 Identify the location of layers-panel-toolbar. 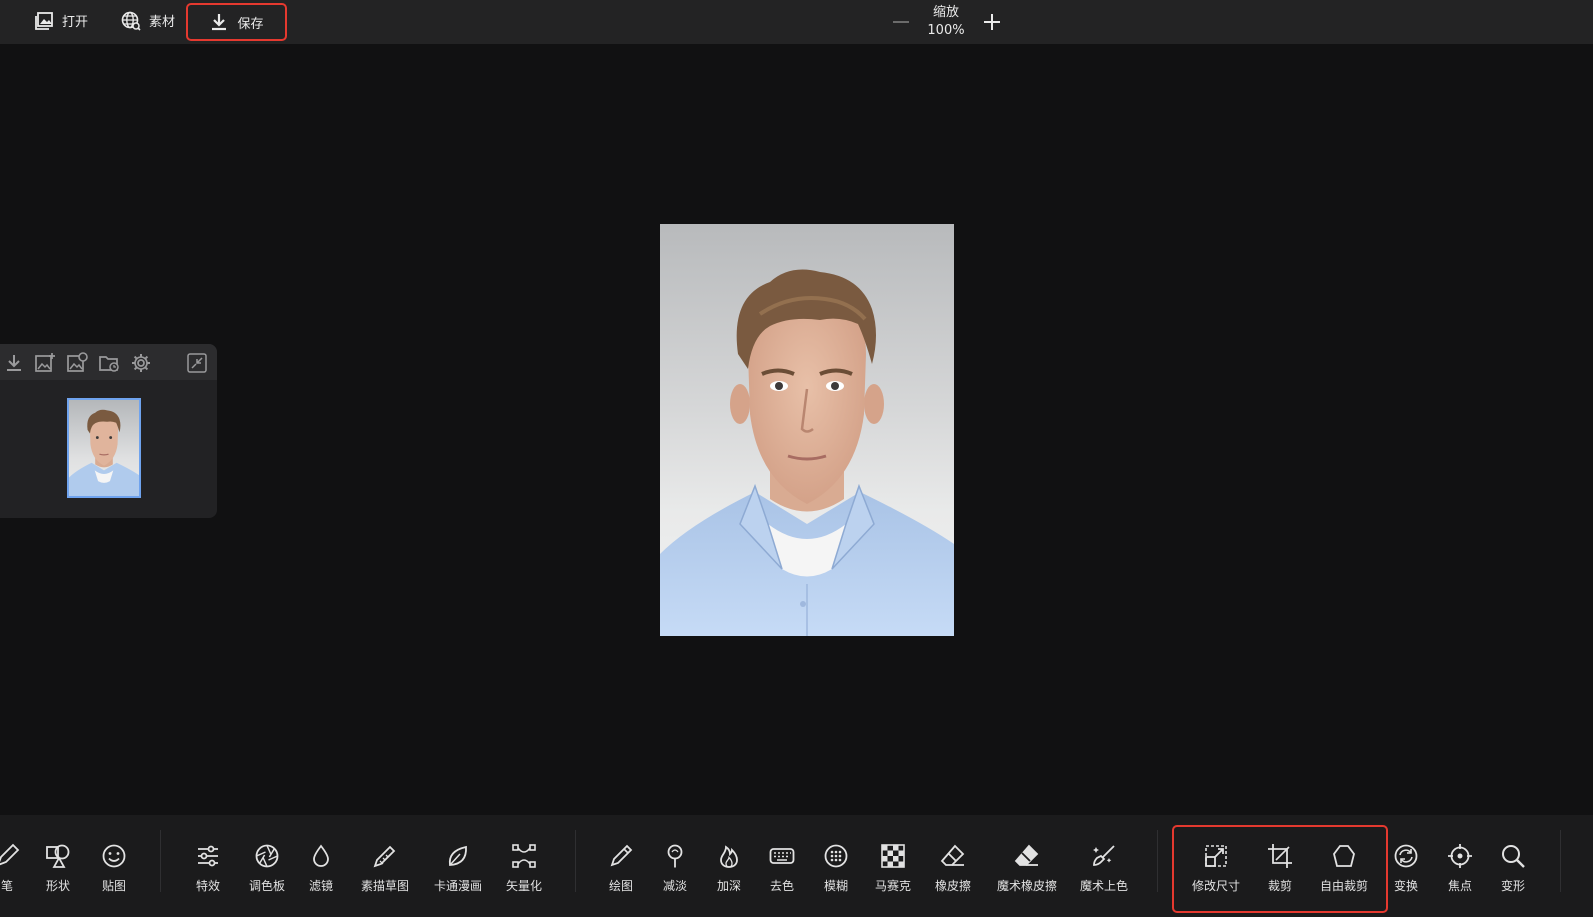
(108, 362).